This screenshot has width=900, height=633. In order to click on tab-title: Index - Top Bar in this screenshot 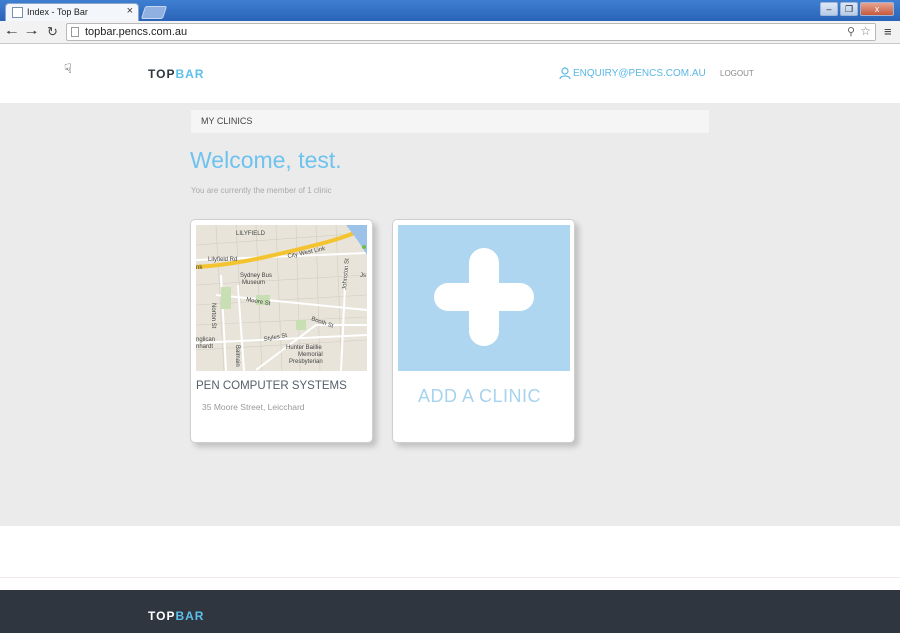, I will do `click(57, 12)`.